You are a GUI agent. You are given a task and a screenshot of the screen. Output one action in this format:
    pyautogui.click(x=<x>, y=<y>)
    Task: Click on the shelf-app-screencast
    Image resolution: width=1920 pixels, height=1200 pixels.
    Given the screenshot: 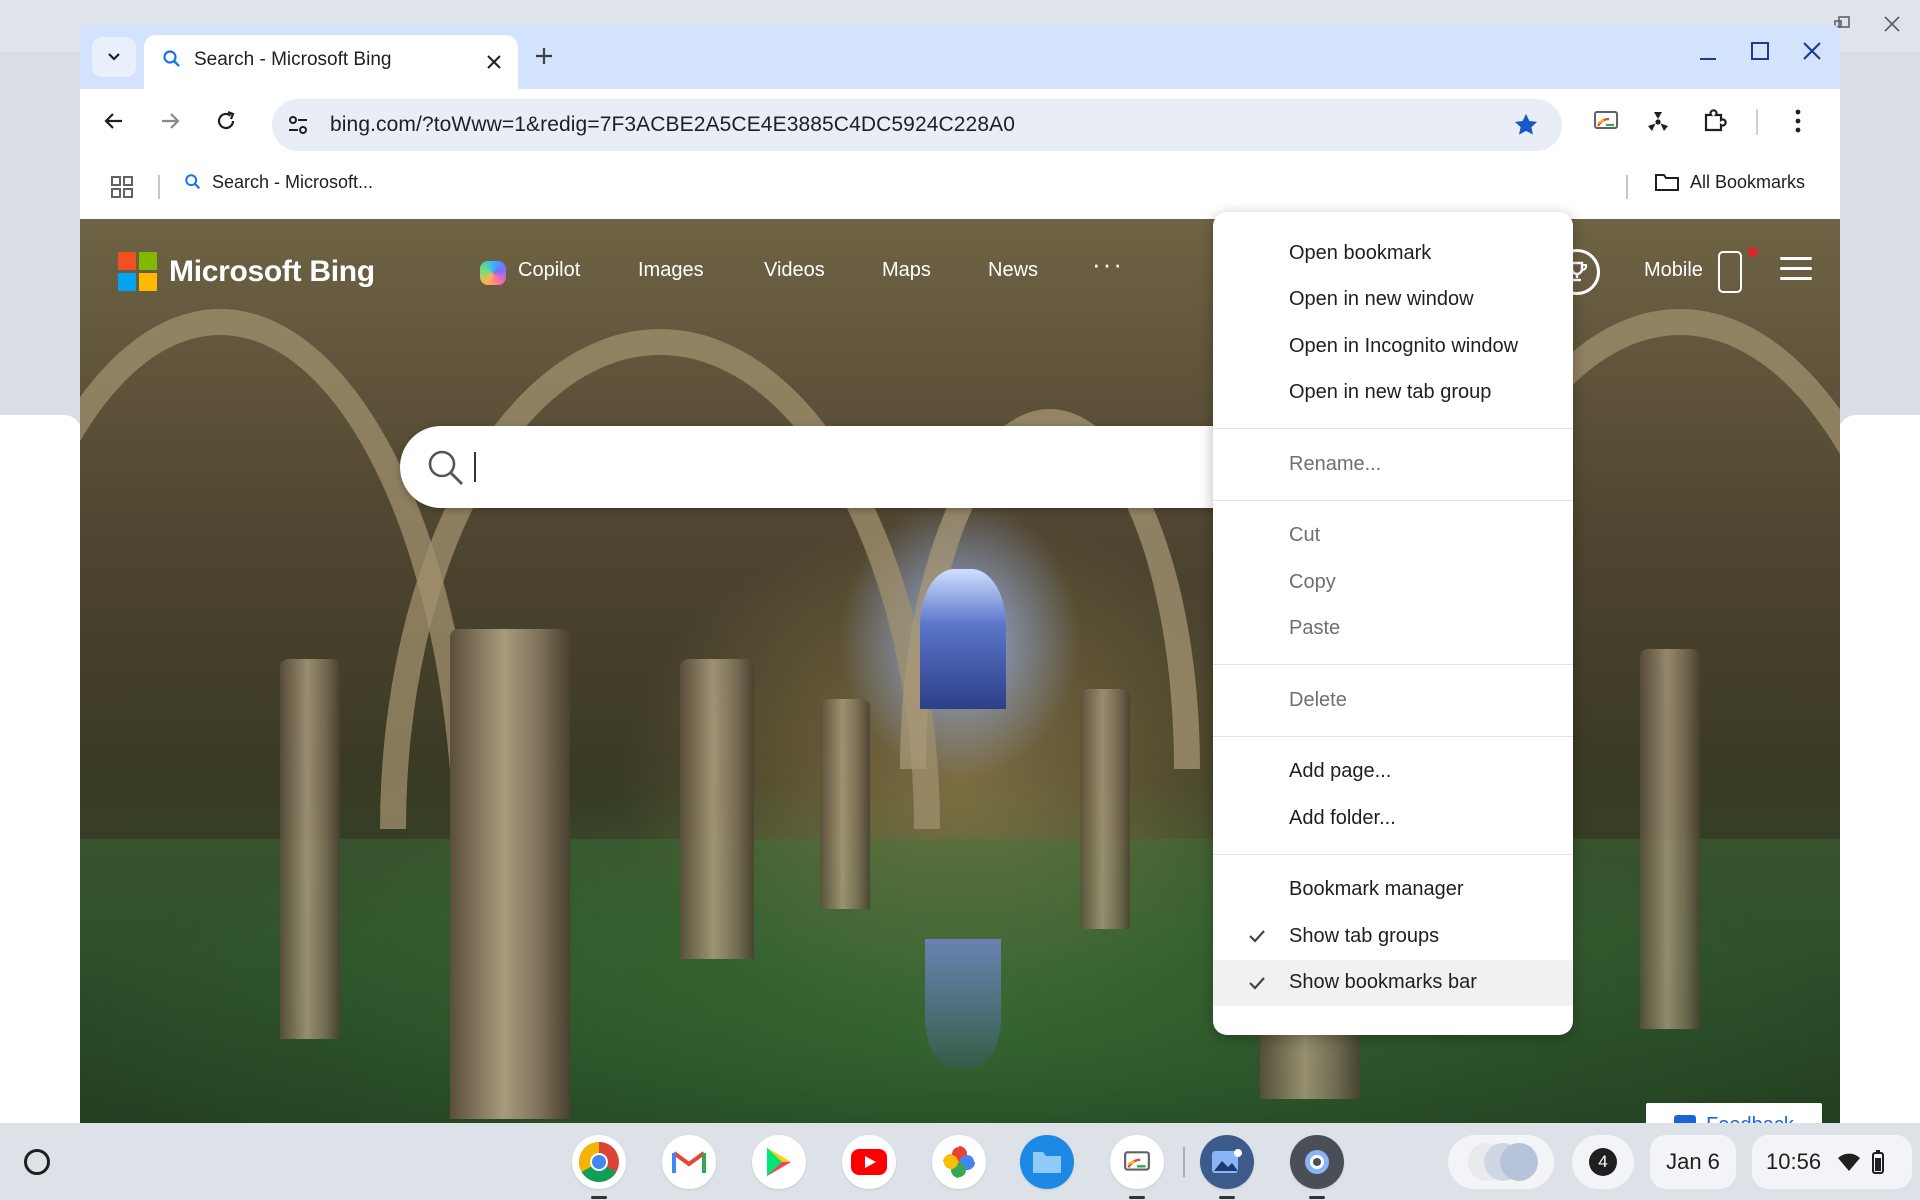 What is the action you would take?
    pyautogui.click(x=1137, y=1167)
    